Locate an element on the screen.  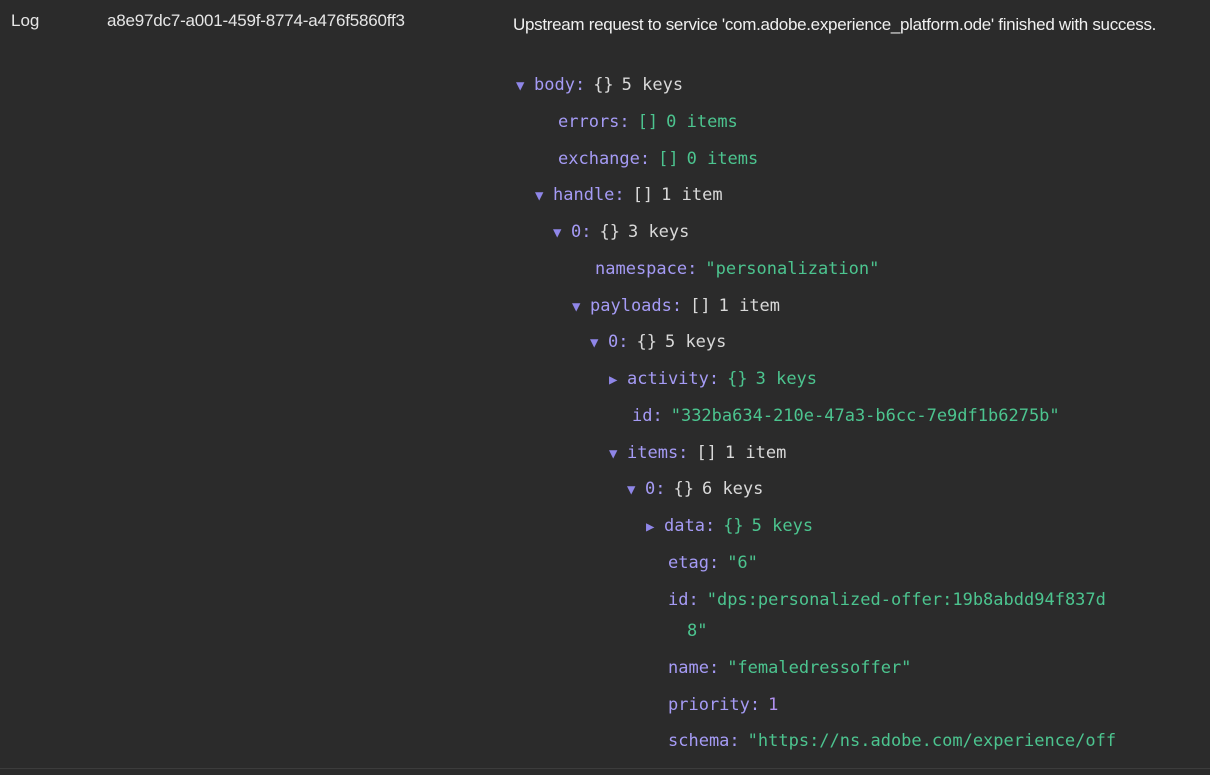
tree-node-activity: ▶ activity: {} 3 keys is located at coordinates (713, 379).